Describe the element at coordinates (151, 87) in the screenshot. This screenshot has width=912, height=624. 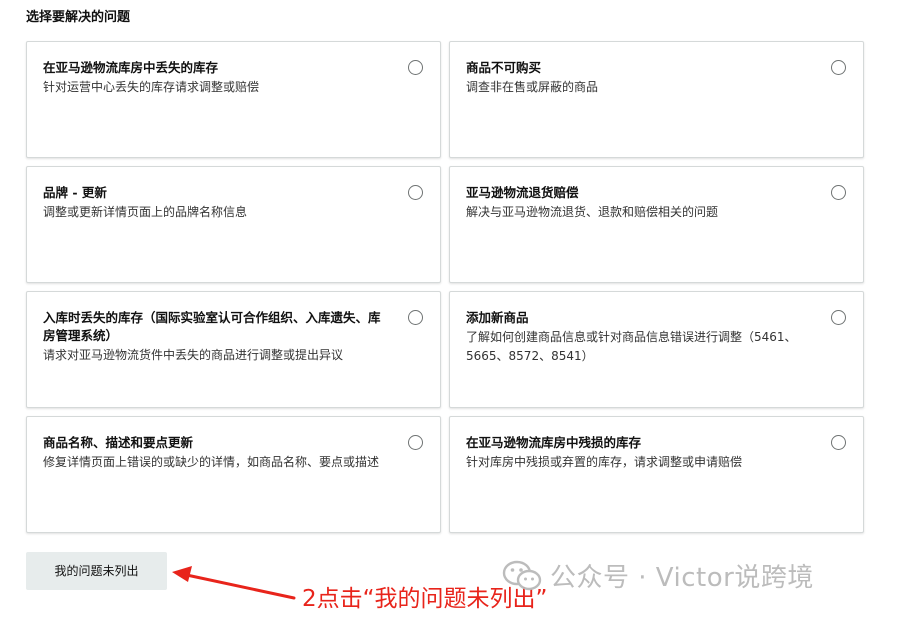
I see `option-description: 针对运营中心丢失的库存请求调整或赔偿` at that location.